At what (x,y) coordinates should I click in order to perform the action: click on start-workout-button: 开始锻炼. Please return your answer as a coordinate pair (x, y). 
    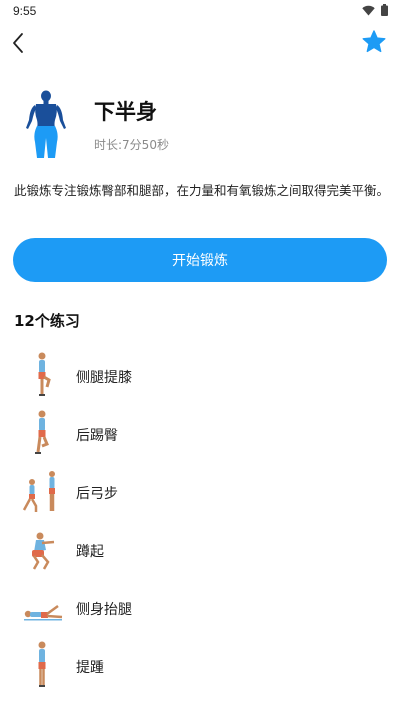
    Looking at the image, I should click on (200, 260).